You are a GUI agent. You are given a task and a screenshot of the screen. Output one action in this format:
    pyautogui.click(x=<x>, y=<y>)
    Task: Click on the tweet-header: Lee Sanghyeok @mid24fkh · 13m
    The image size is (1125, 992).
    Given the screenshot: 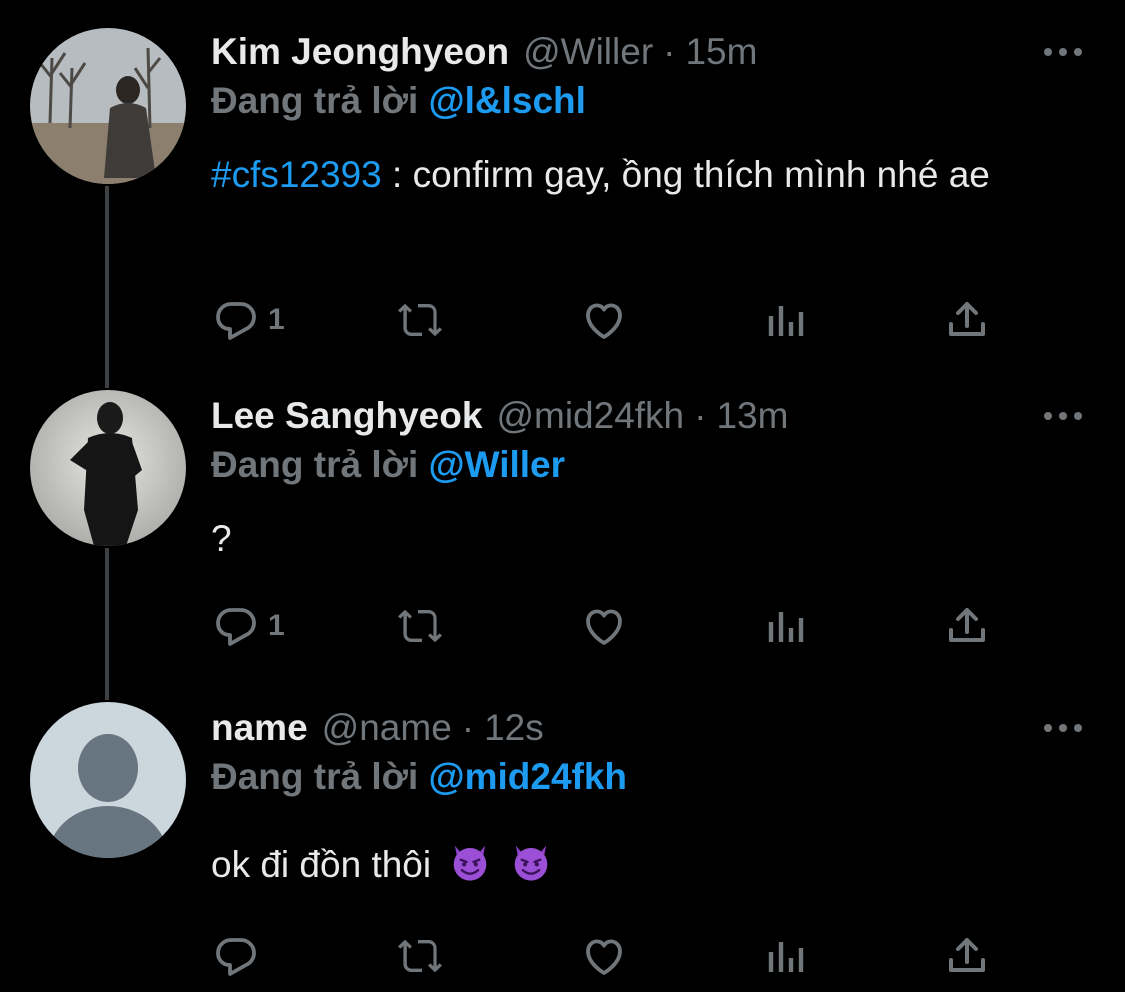 What is the action you would take?
    pyautogui.click(x=499, y=416)
    